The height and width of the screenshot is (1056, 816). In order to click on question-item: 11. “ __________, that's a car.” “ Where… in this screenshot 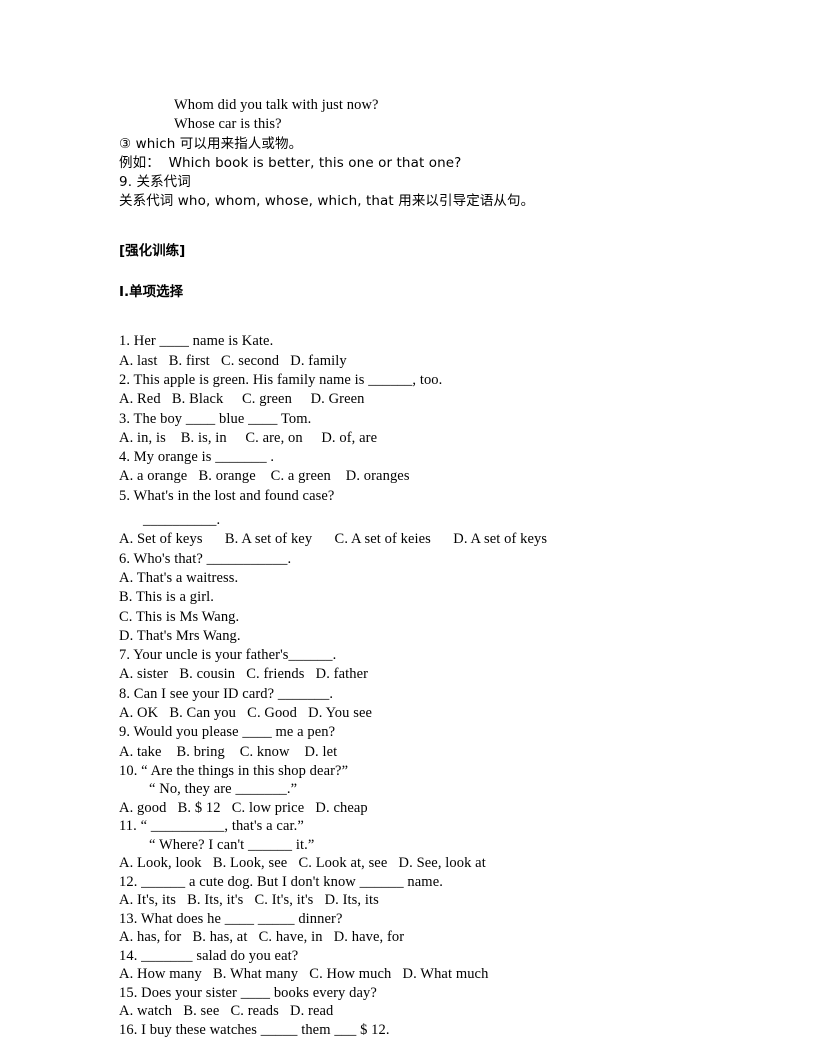, I will do `click(419, 845)`.